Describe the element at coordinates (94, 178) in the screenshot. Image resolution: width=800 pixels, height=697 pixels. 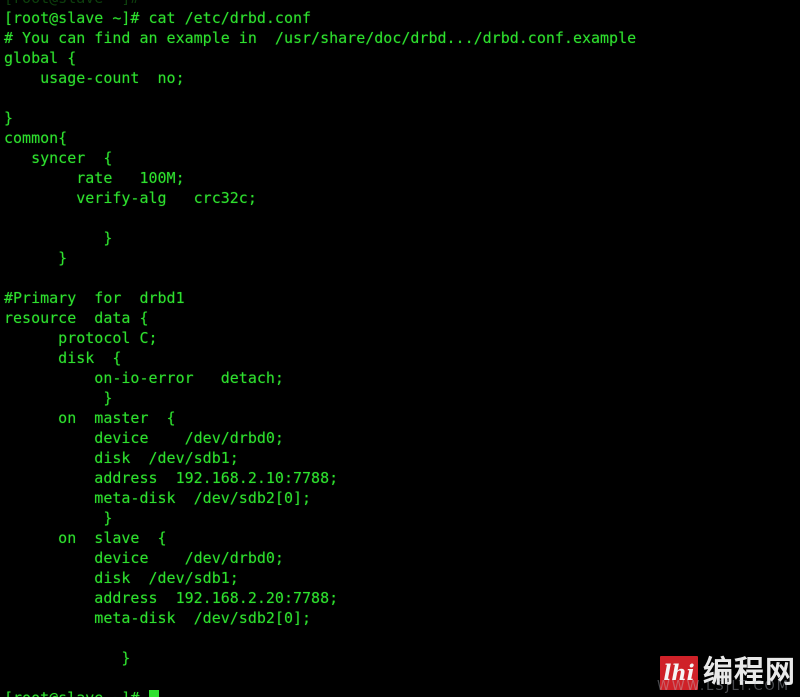
I see `terminal-line: rate 100M;` at that location.